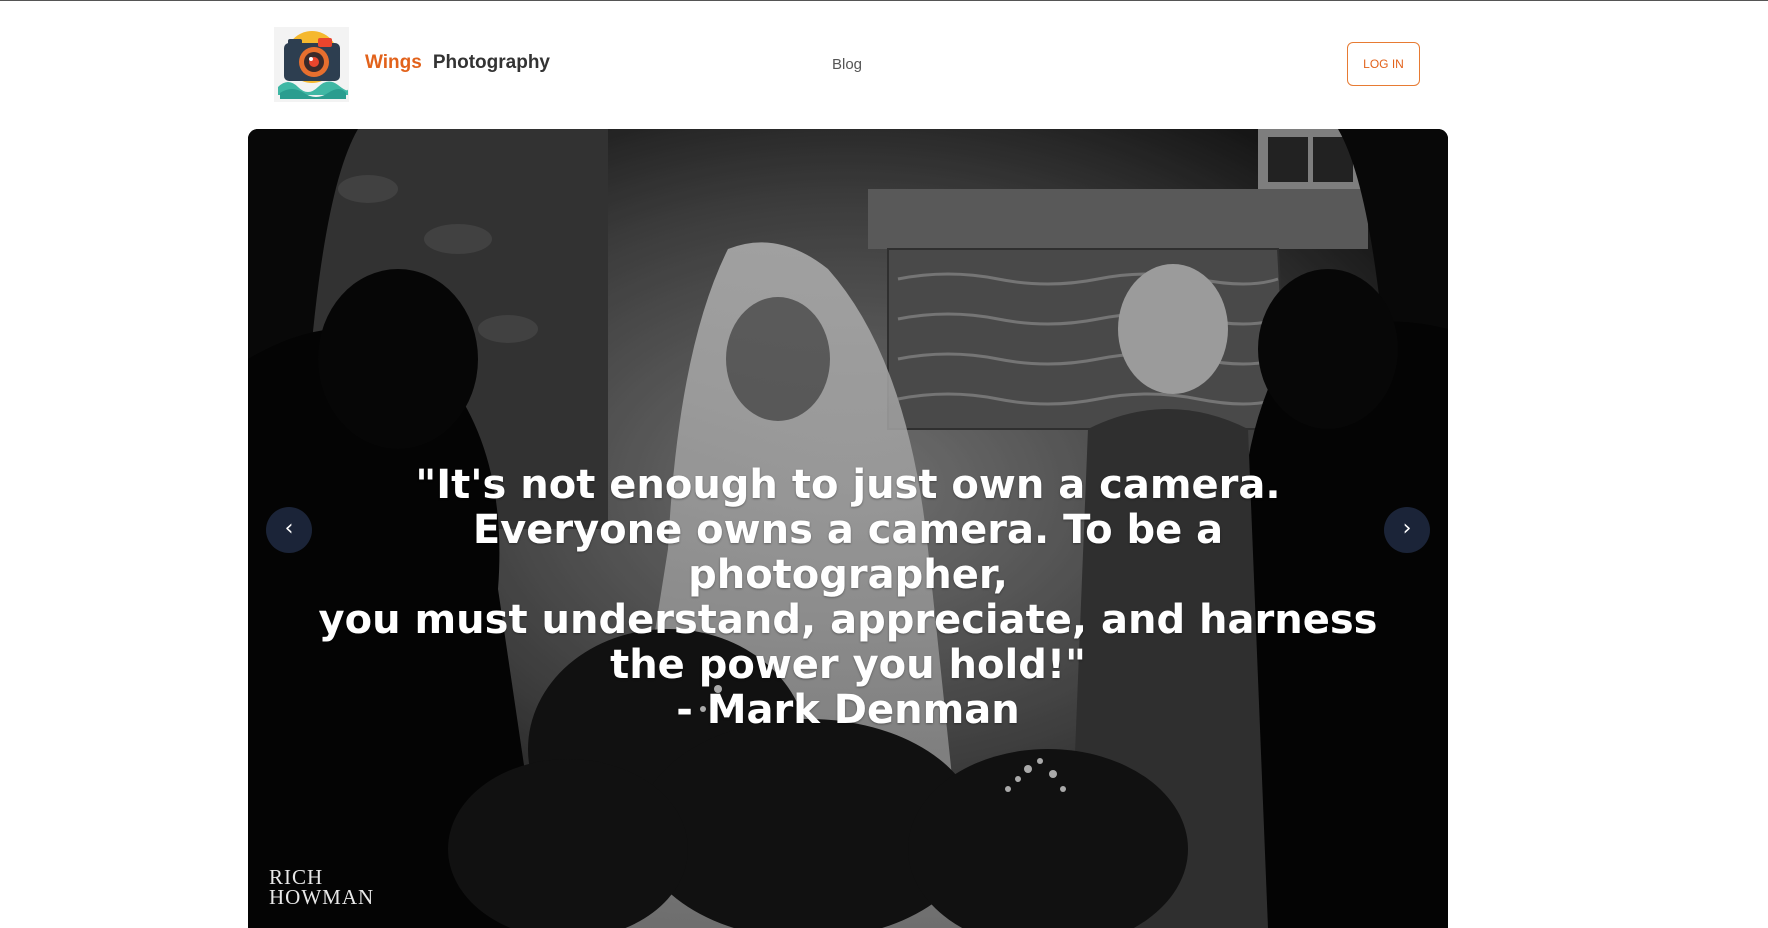  Describe the element at coordinates (847, 64) in the screenshot. I see `nav-link-blog: Blog` at that location.